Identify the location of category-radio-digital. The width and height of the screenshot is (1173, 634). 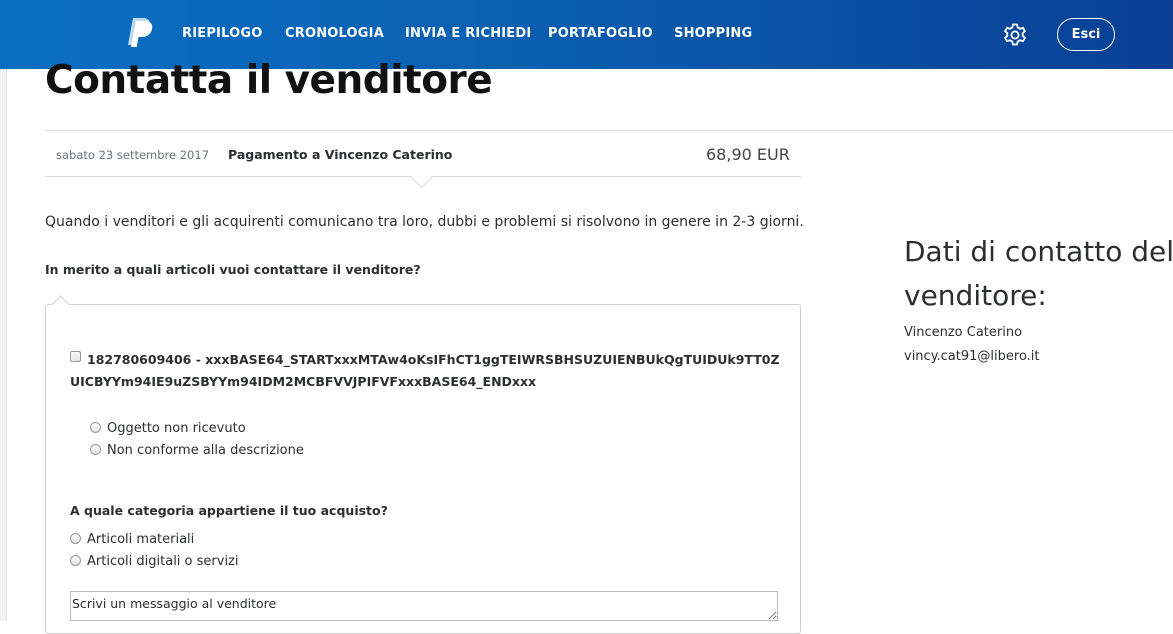
(75, 560).